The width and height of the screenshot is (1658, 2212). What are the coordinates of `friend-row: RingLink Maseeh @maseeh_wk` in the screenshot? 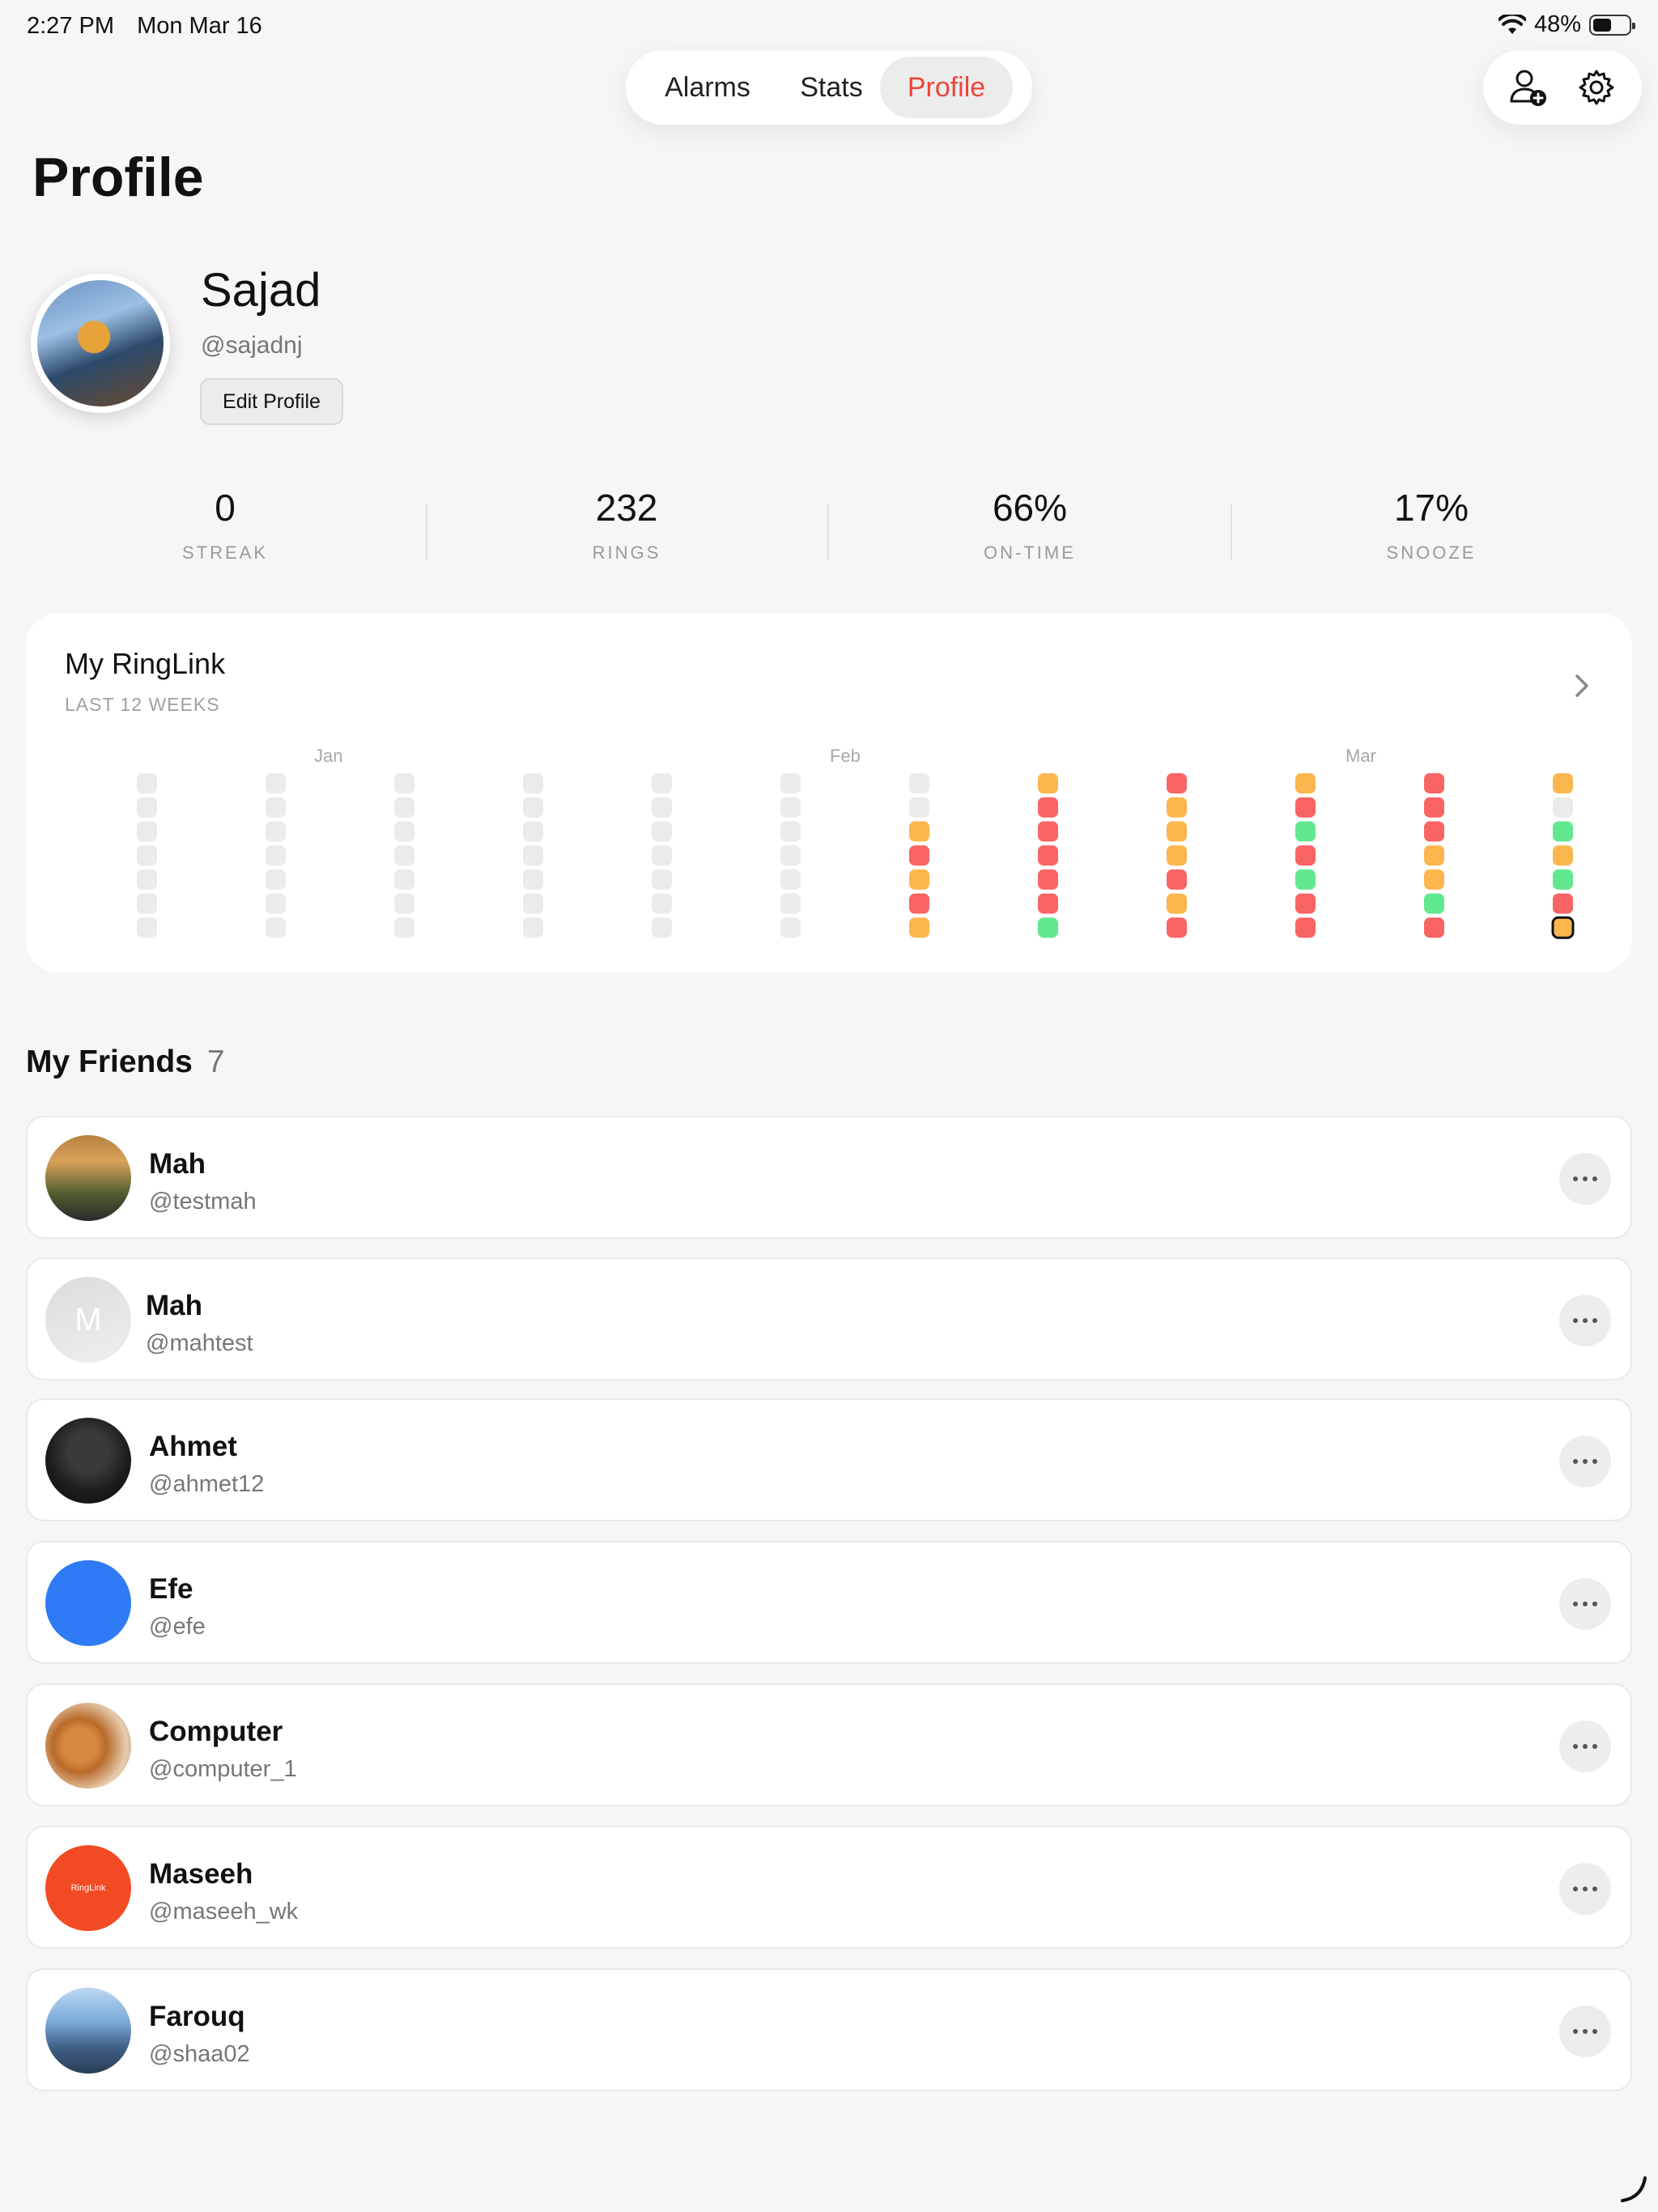 It's located at (829, 1888).